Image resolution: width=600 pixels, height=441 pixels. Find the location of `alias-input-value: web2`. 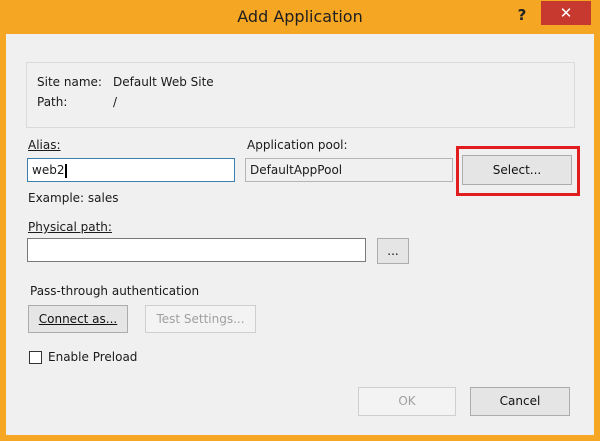

alias-input-value: web2 is located at coordinates (48, 170).